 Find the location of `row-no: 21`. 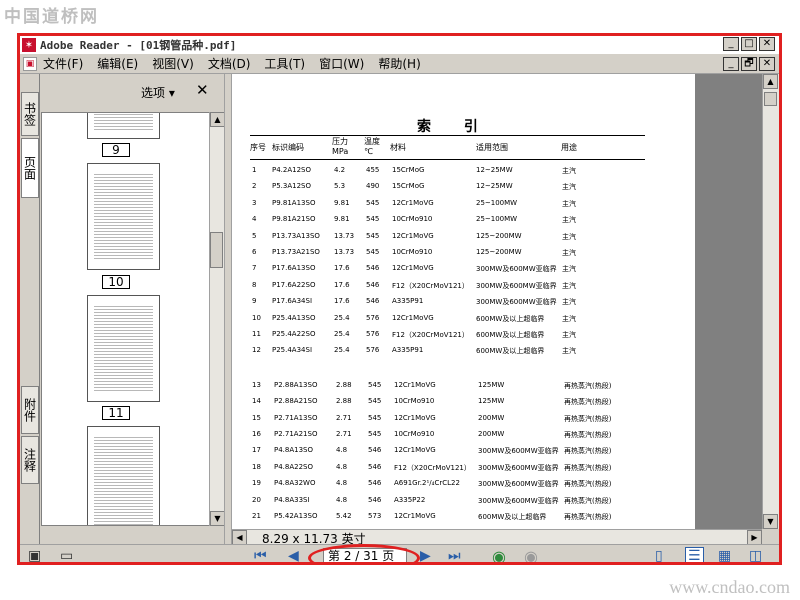

row-no: 21 is located at coordinates (256, 516).